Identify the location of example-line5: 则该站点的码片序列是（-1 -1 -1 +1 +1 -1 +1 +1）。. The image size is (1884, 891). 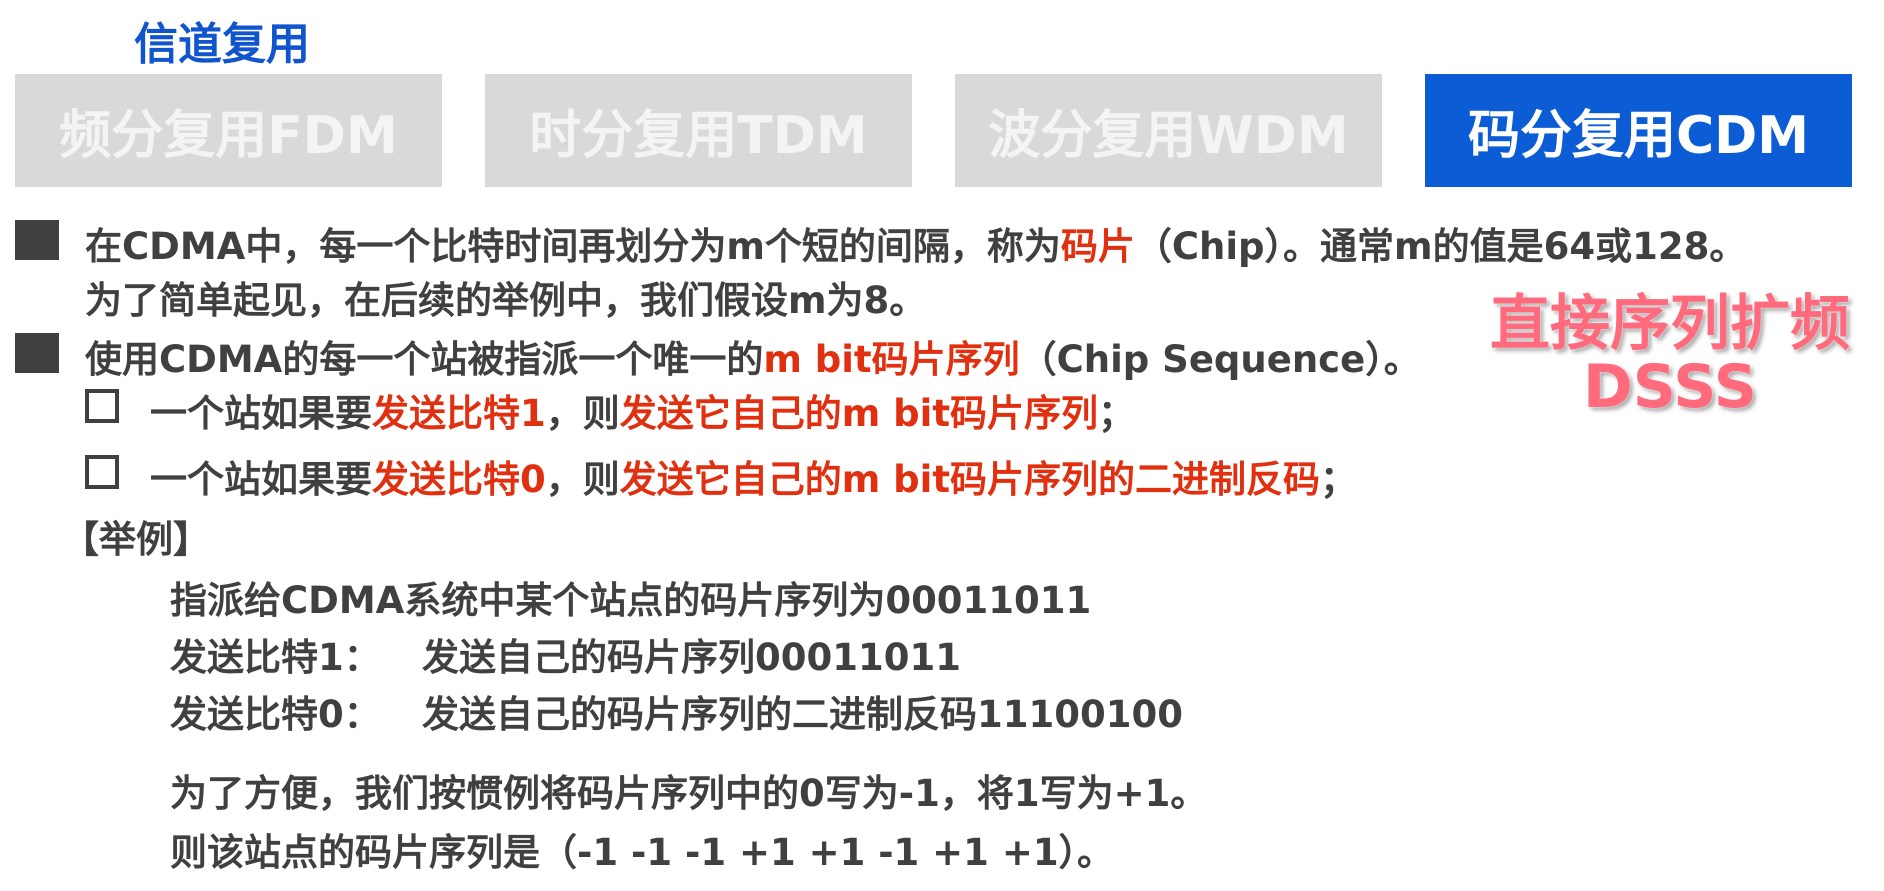
(642, 852).